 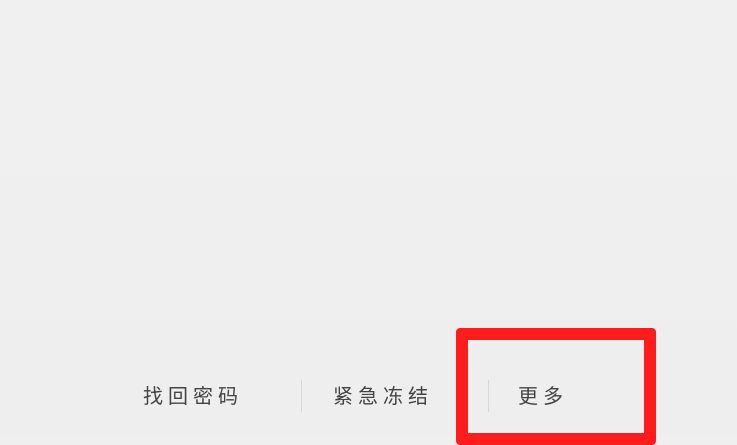 What do you see at coordinates (543, 396) in the screenshot?
I see `more-link: 更多` at bounding box center [543, 396].